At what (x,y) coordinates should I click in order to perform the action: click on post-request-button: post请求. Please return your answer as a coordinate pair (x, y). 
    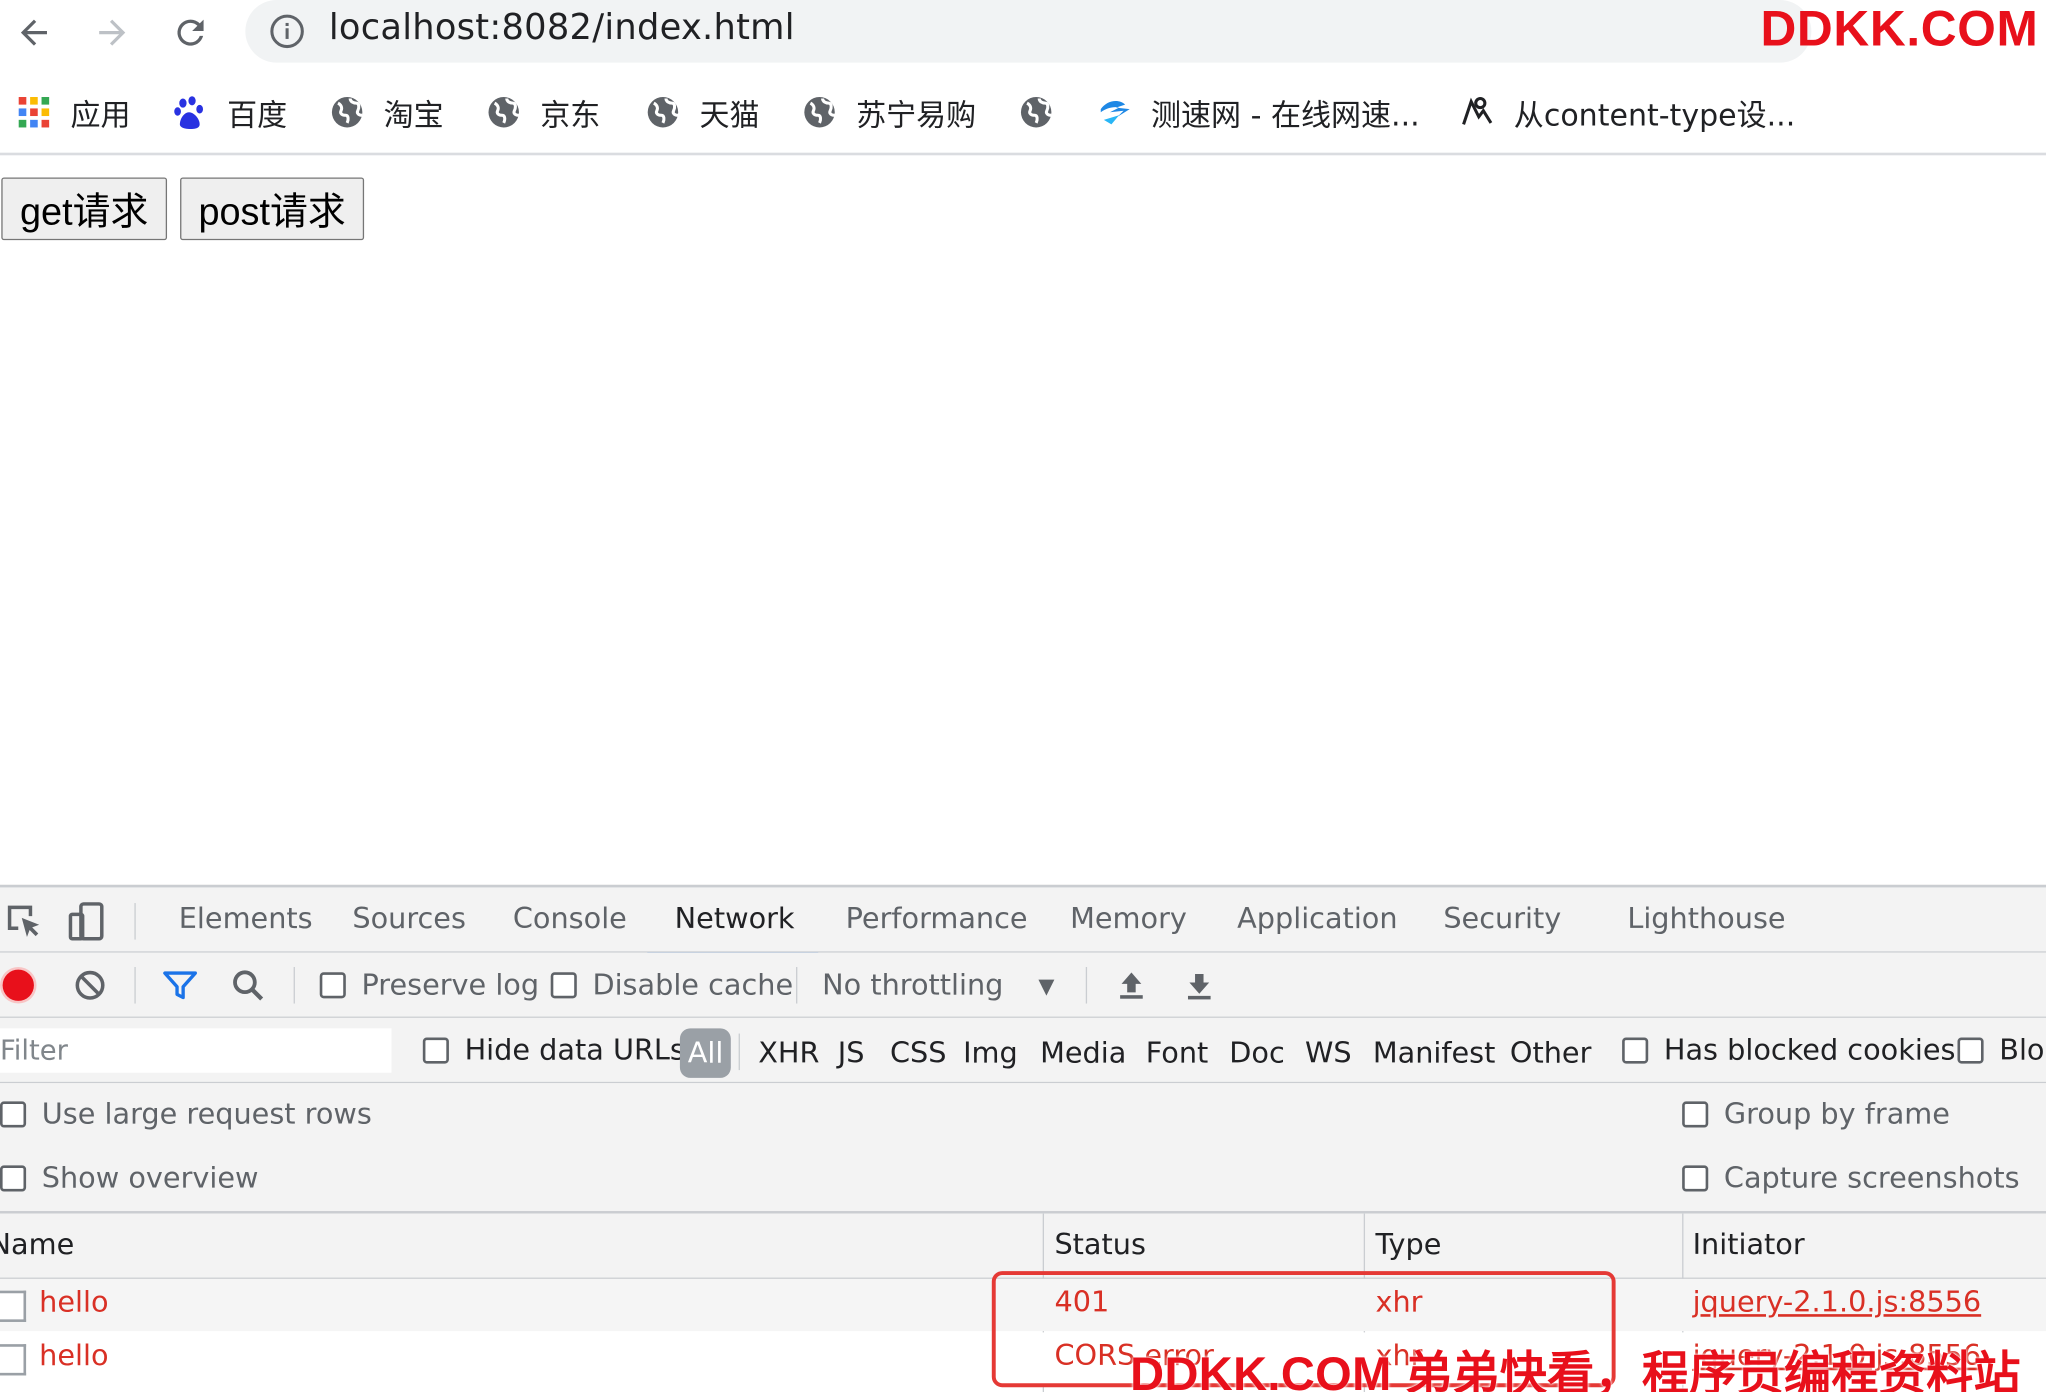
    Looking at the image, I should click on (272, 209).